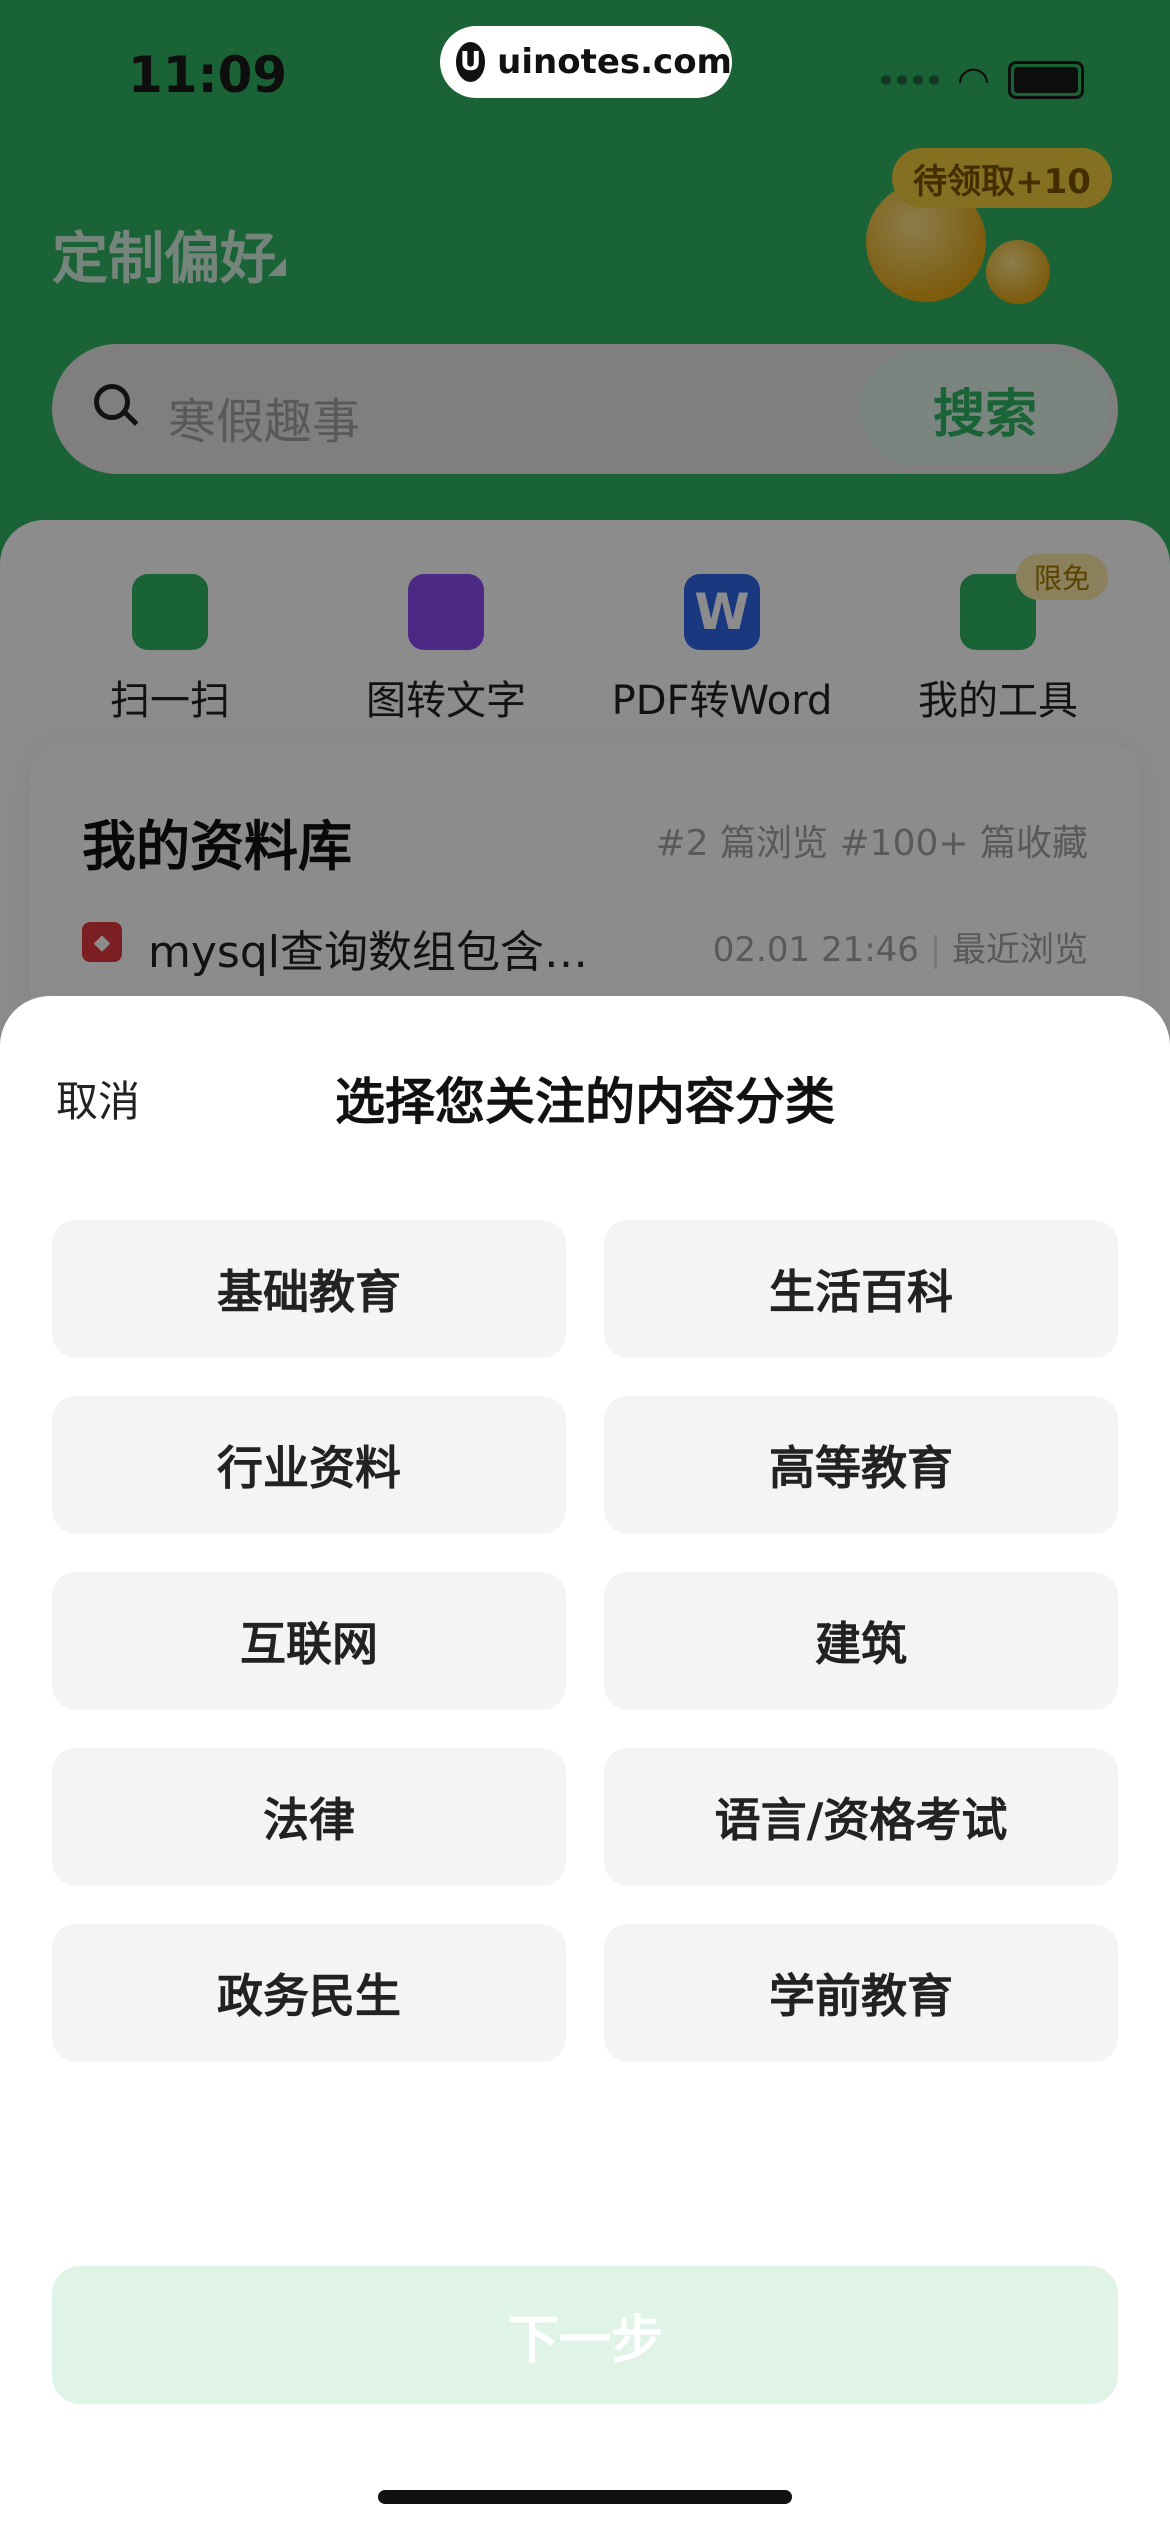  I want to click on watermark-logo-icon: U, so click(471, 62).